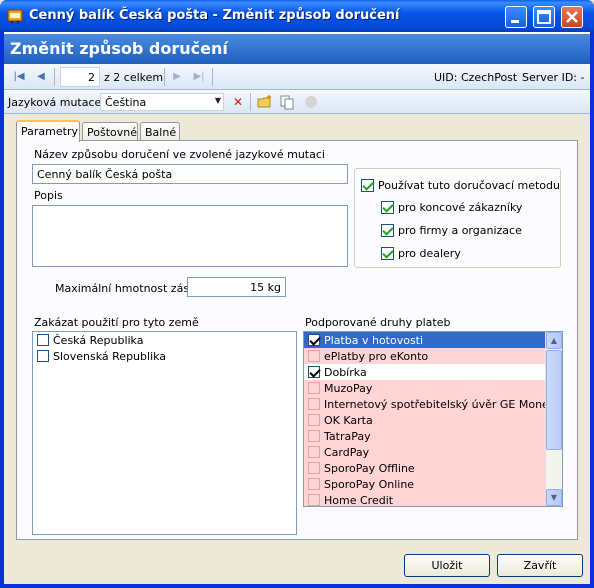 The image size is (594, 588). I want to click on forbidden-countries-label: Zakázat použití pro tyto země, so click(116, 322).